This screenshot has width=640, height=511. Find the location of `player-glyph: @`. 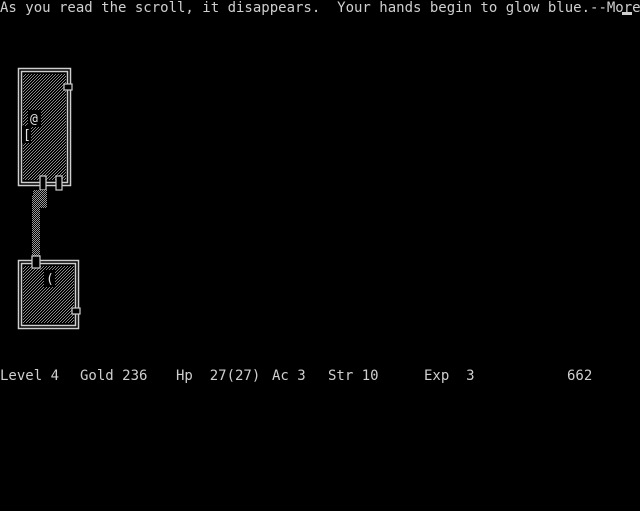

player-glyph: @ is located at coordinates (34, 119).